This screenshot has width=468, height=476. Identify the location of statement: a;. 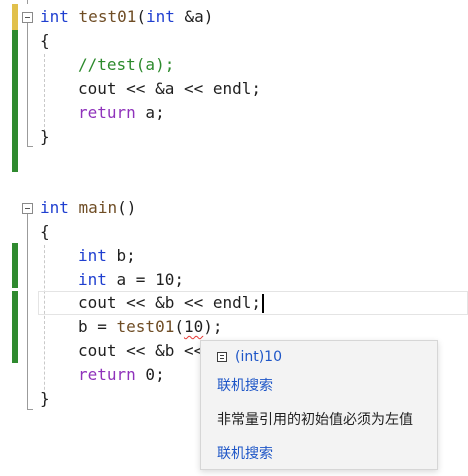
(150, 112).